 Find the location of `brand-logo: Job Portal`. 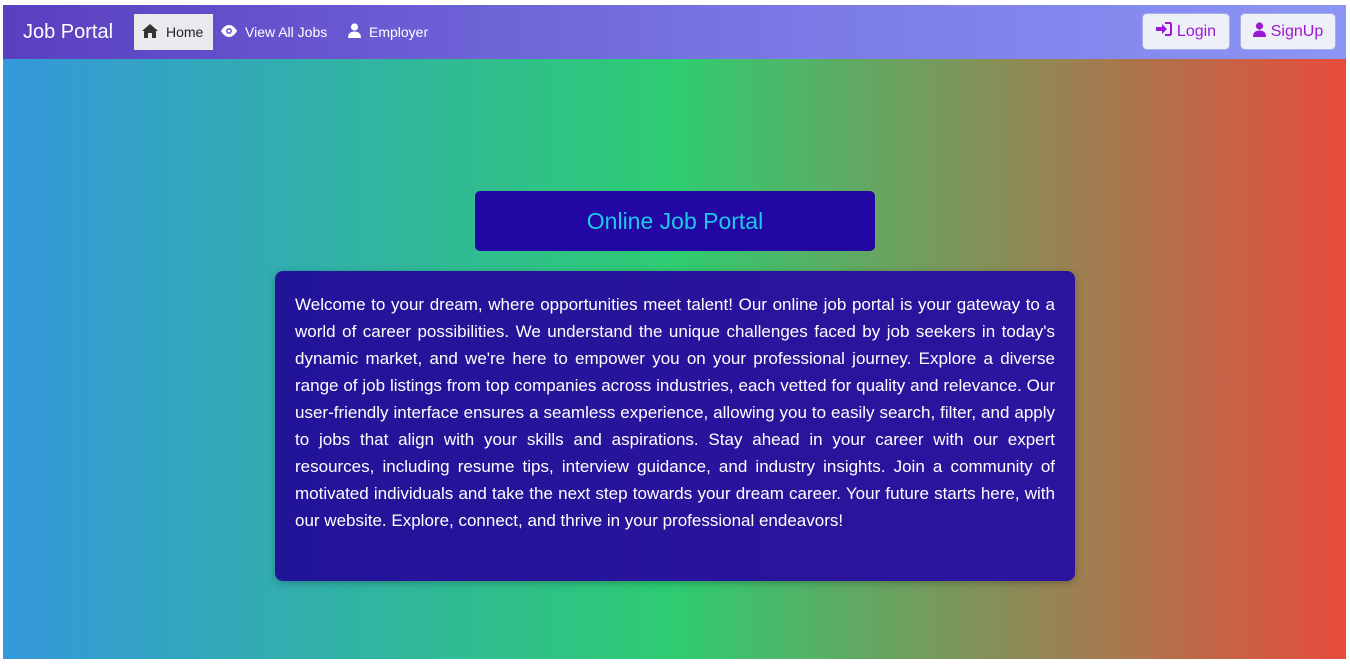

brand-logo: Job Portal is located at coordinates (68, 32).